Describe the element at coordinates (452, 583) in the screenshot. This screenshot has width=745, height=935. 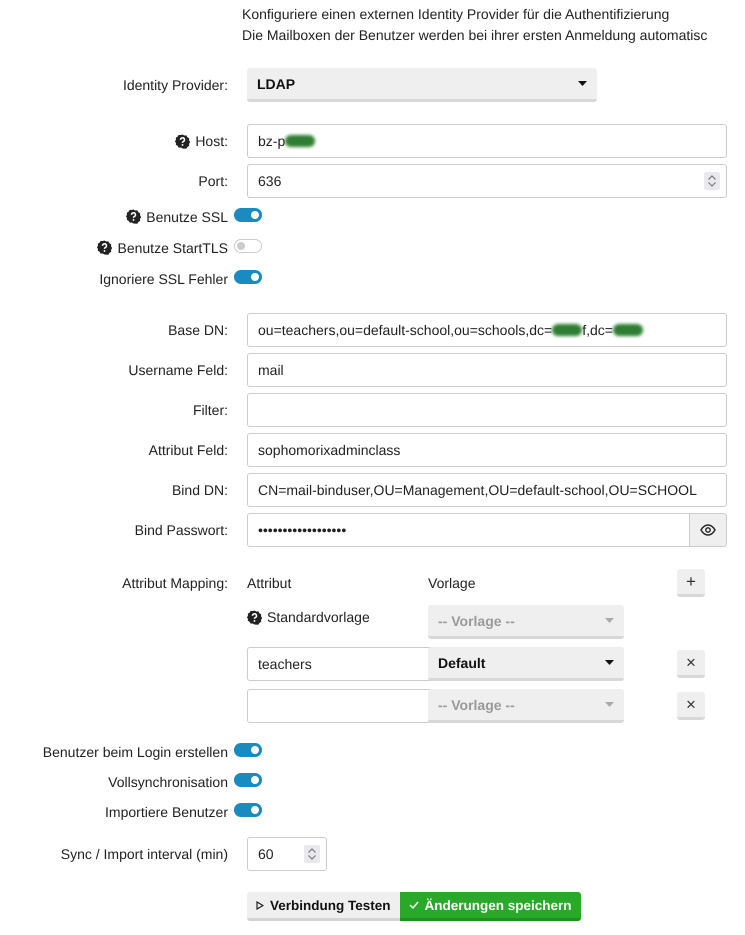
I see `column-header: Vorlage` at that location.